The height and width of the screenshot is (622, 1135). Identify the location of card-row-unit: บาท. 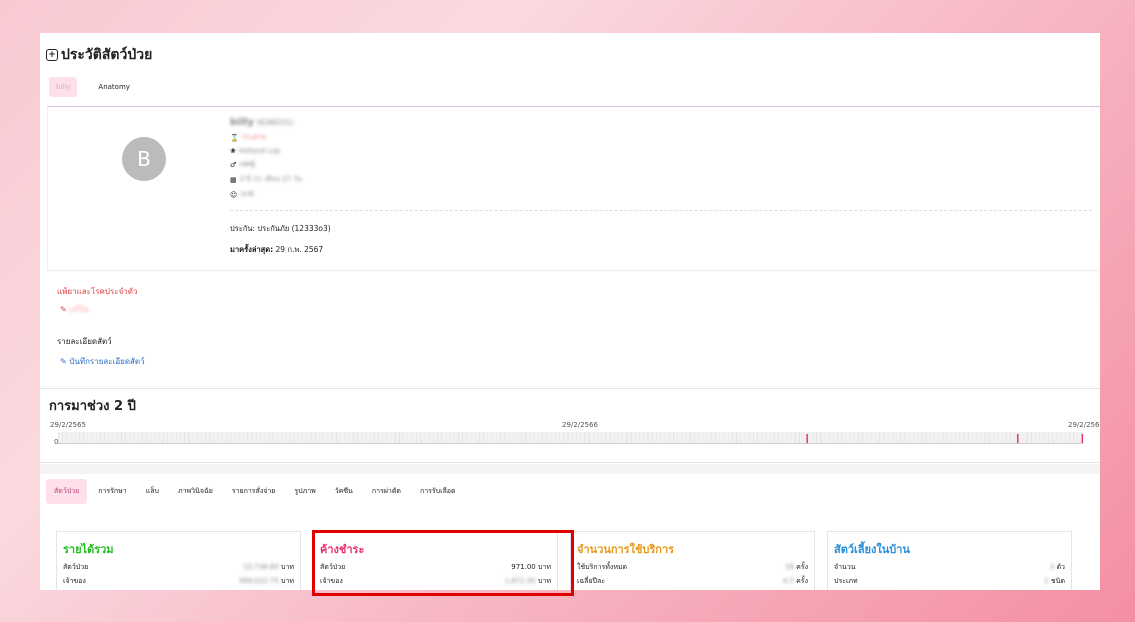
(287, 581).